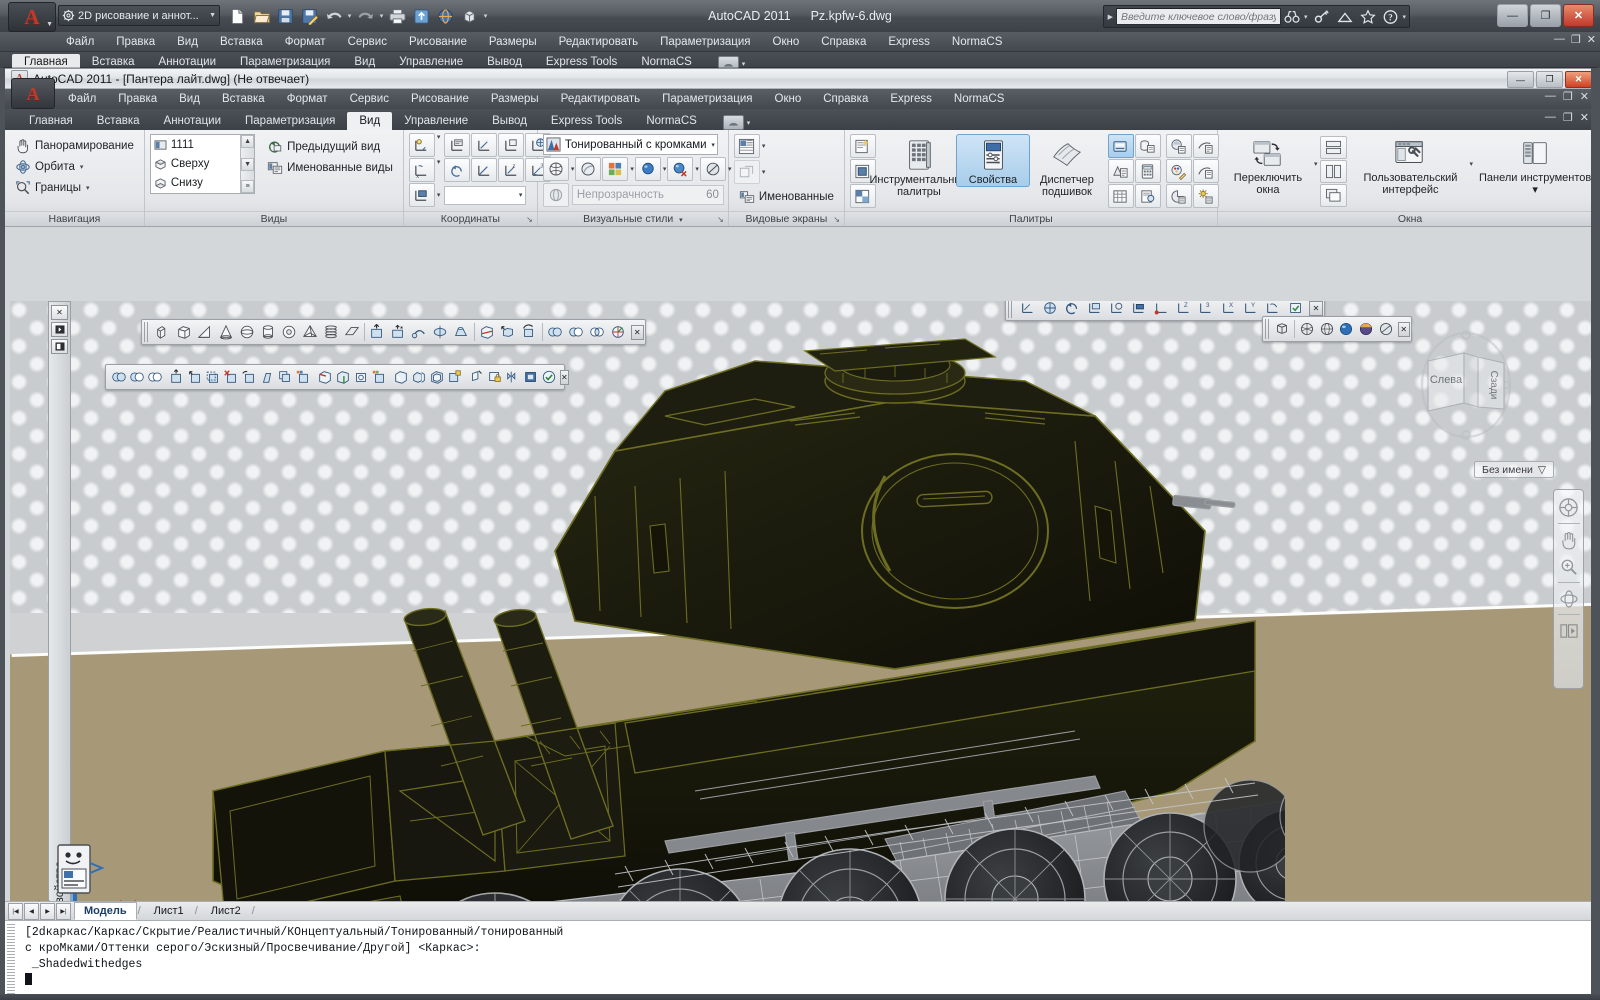  What do you see at coordinates (51, 121) in the screenshot?
I see `ribbon-tab-0: Главная` at bounding box center [51, 121].